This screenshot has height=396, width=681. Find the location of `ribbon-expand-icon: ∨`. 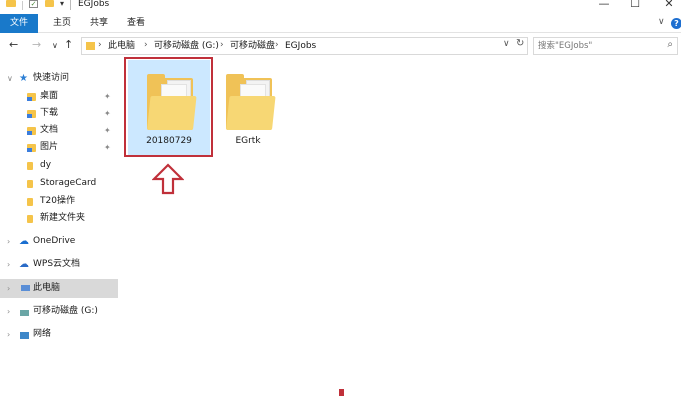

ribbon-expand-icon: ∨ is located at coordinates (661, 22).